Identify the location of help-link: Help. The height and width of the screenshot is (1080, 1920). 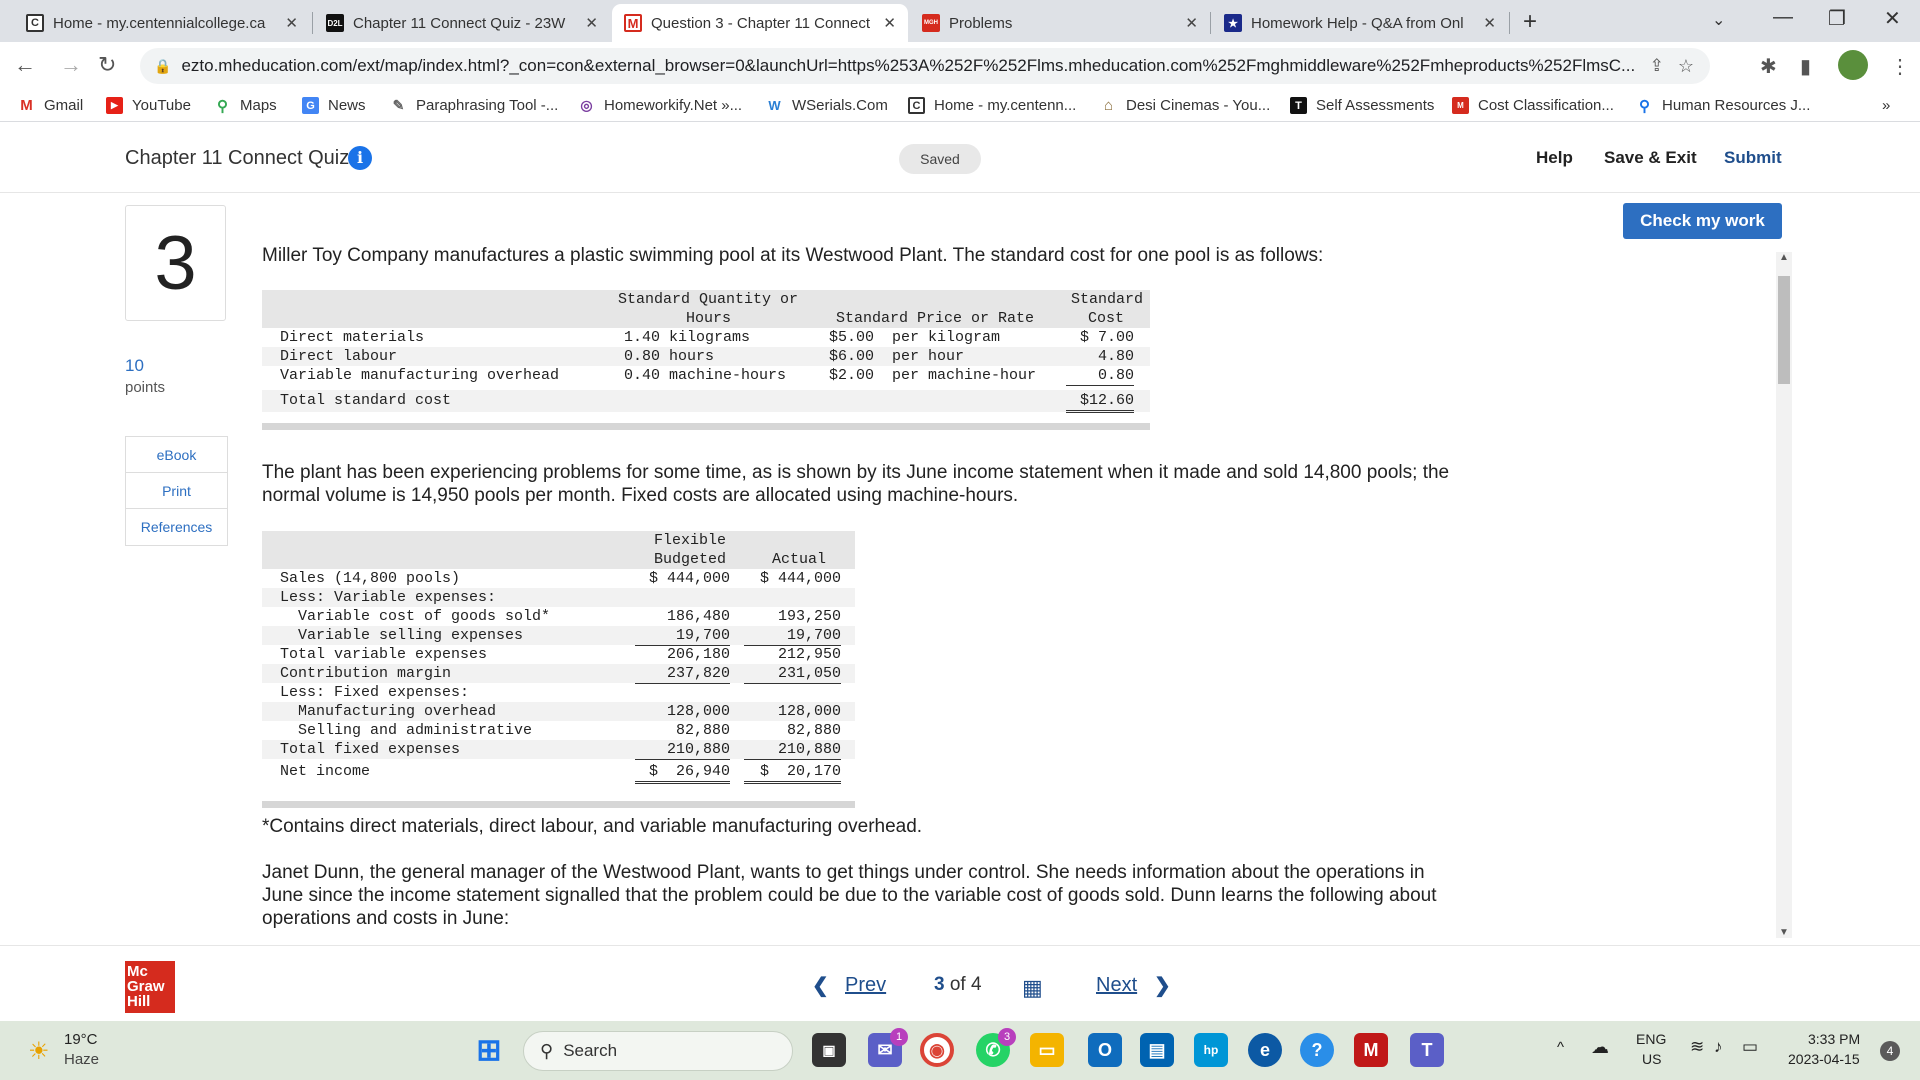
(1554, 158).